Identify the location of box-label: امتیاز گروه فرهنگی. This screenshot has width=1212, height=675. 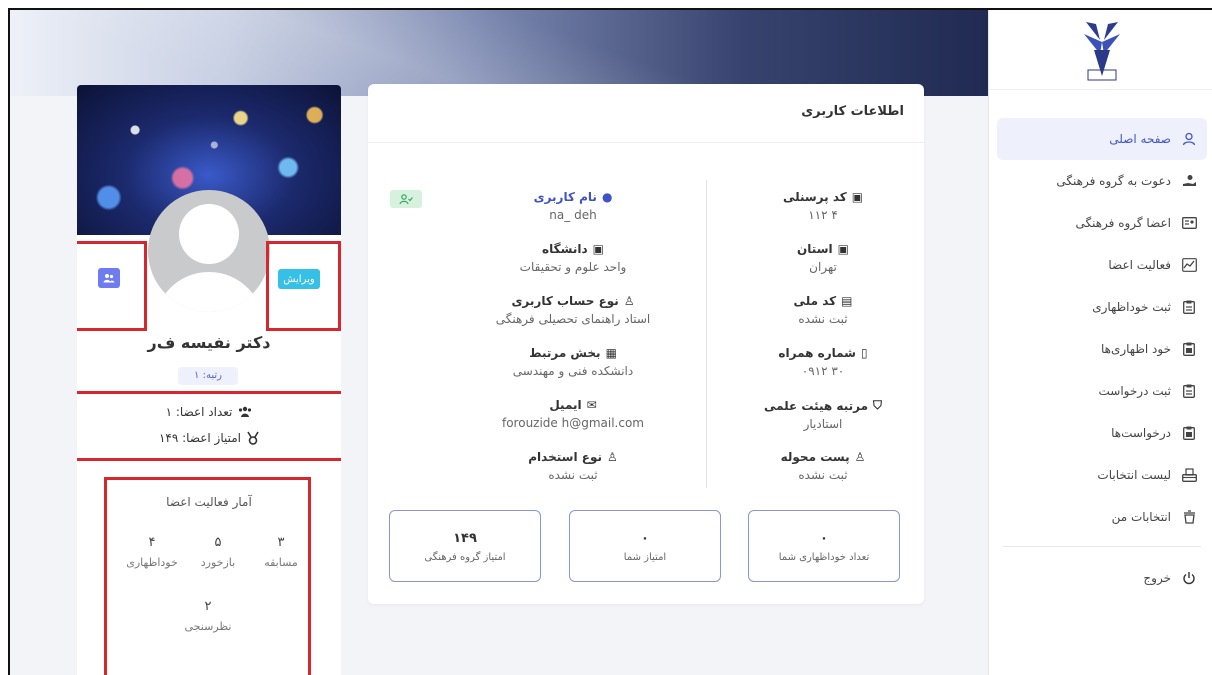
(465, 557).